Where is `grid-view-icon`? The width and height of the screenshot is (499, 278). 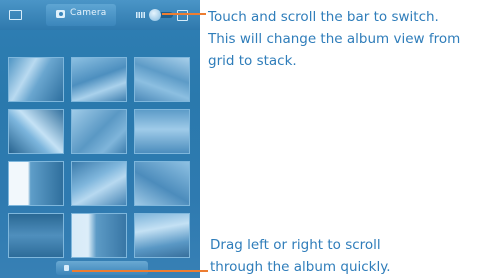 grid-view-icon is located at coordinates (141, 15).